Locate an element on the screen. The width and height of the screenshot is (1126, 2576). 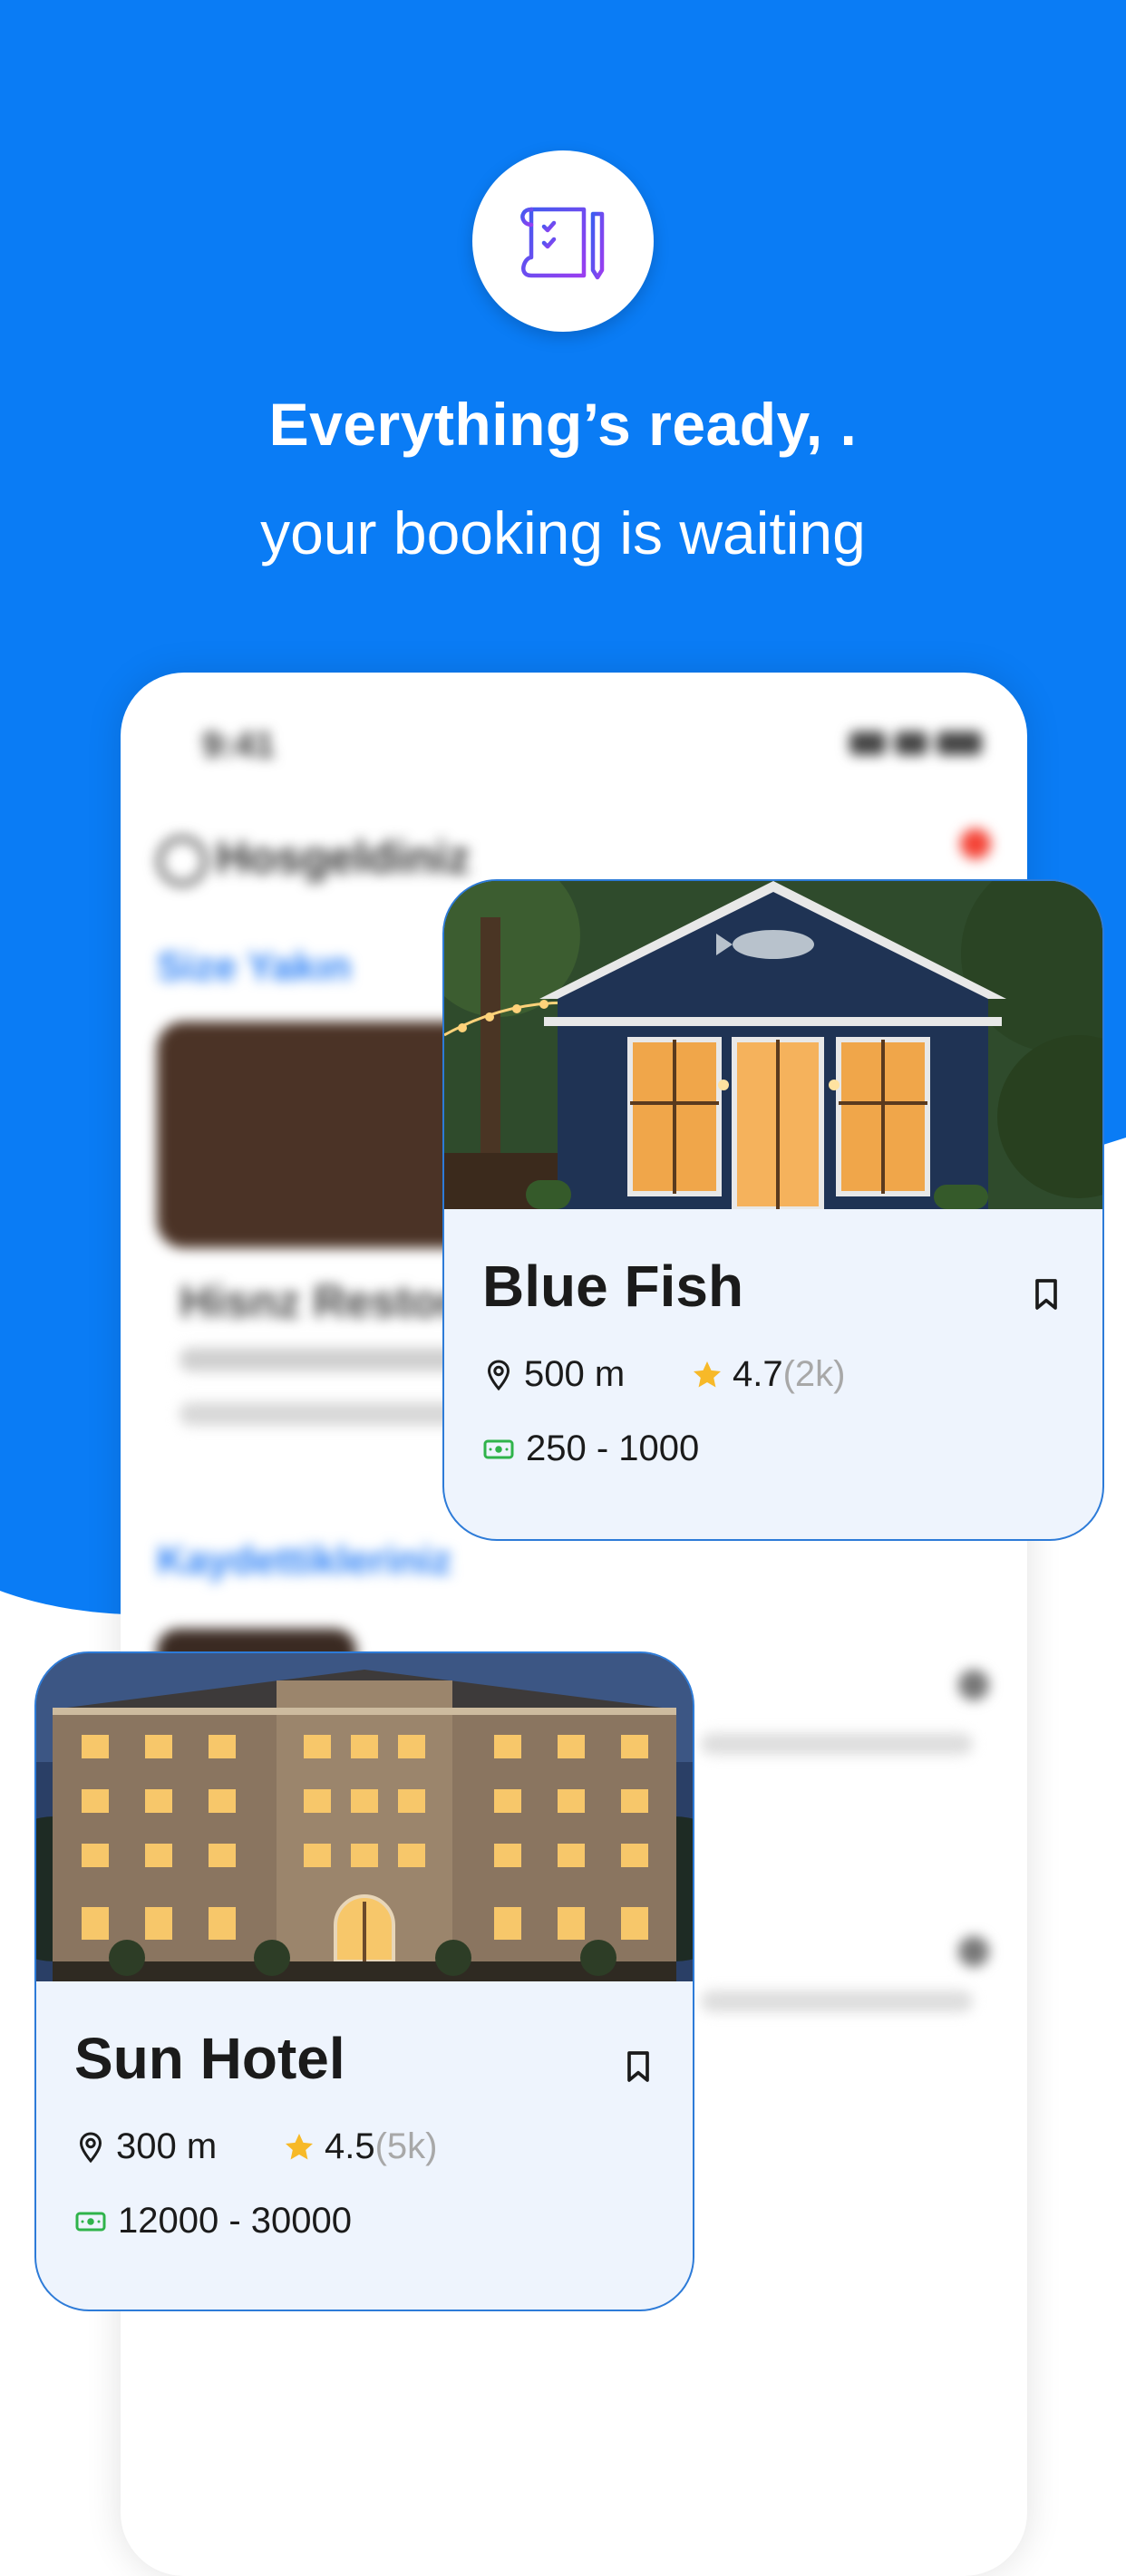
welcome-title: Hosgeldiniz is located at coordinates (343, 857).